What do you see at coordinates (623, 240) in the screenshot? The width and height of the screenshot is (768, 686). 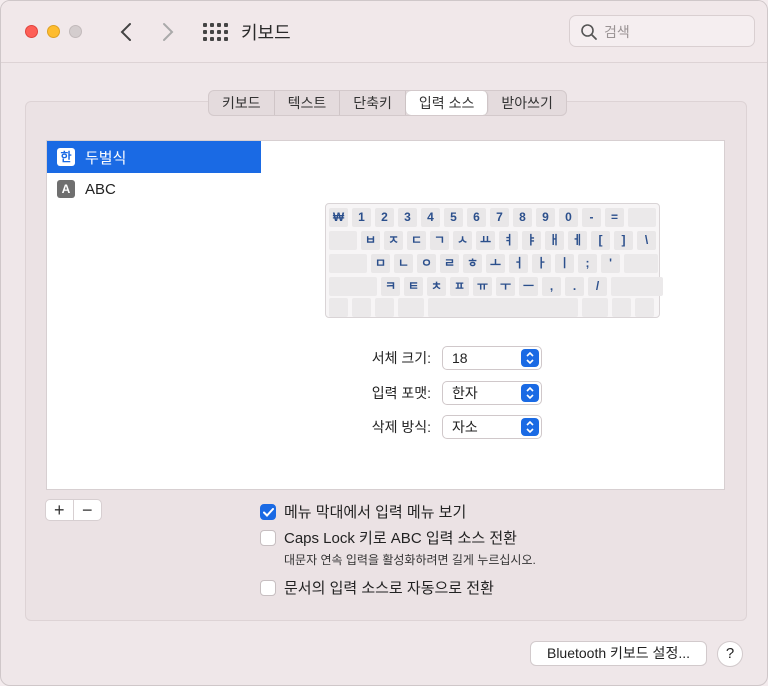 I see `key: ]` at bounding box center [623, 240].